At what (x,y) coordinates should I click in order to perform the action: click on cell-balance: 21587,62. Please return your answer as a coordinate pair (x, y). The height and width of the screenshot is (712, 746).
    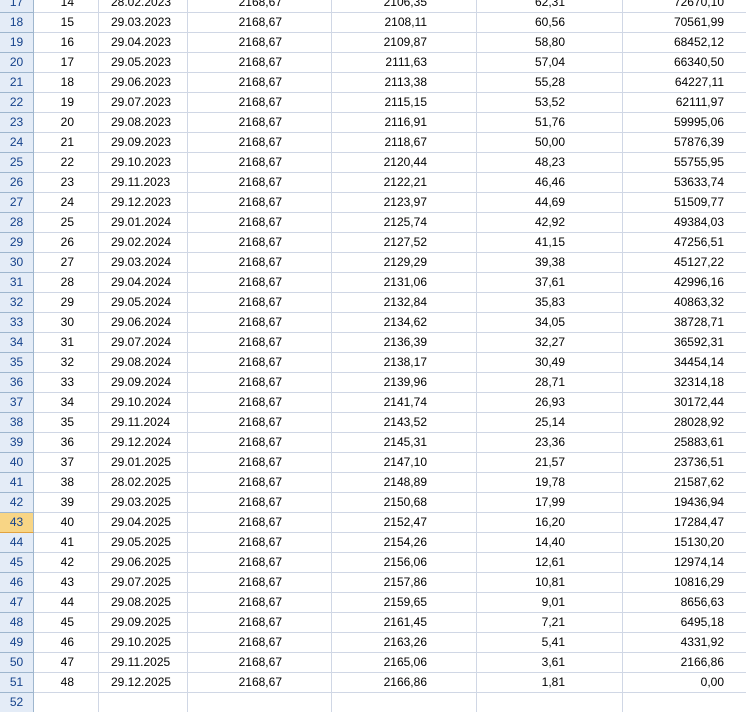
    Looking at the image, I should click on (684, 483).